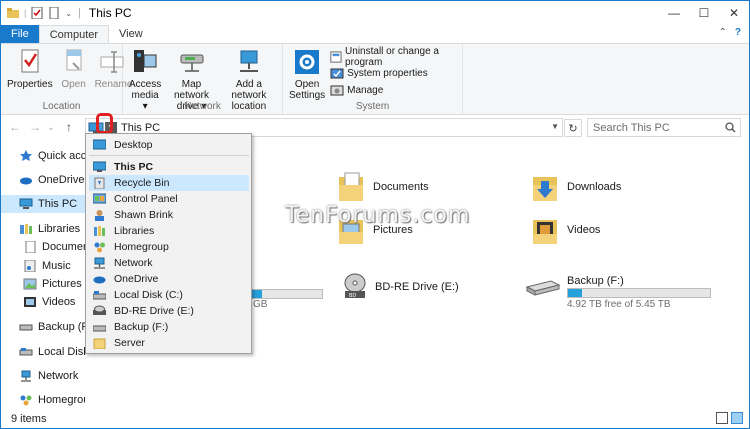  I want to click on dd-separator, so click(169, 155).